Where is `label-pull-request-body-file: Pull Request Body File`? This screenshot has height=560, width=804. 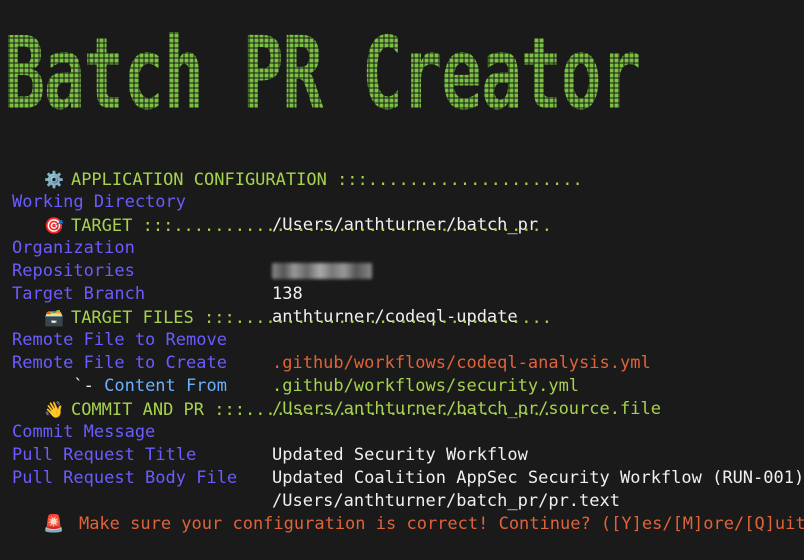
label-pull-request-body-file: Pull Request Body File is located at coordinates (125, 478).